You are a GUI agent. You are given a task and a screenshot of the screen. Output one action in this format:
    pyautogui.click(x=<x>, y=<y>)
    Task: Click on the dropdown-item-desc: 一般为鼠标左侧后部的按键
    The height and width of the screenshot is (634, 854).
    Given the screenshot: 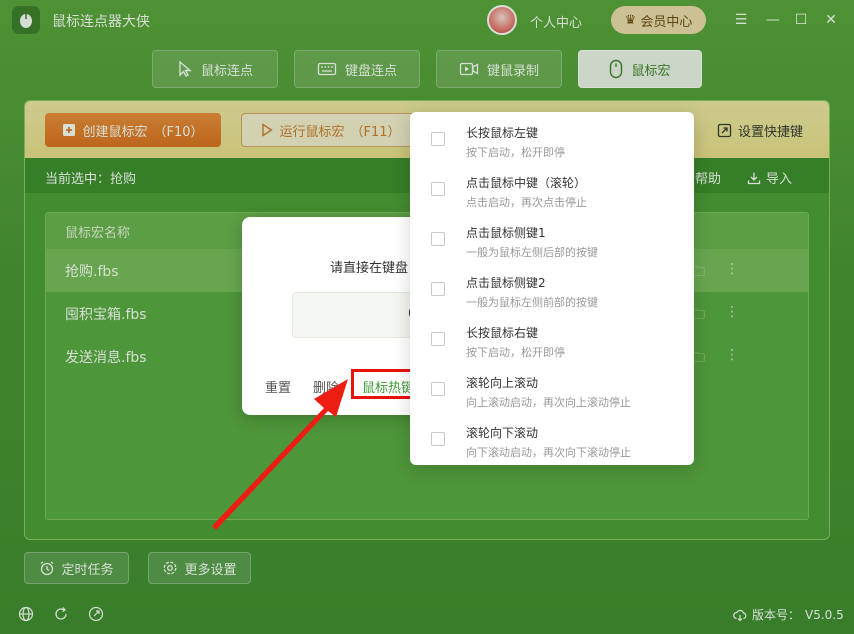 What is the action you would take?
    pyautogui.click(x=532, y=252)
    